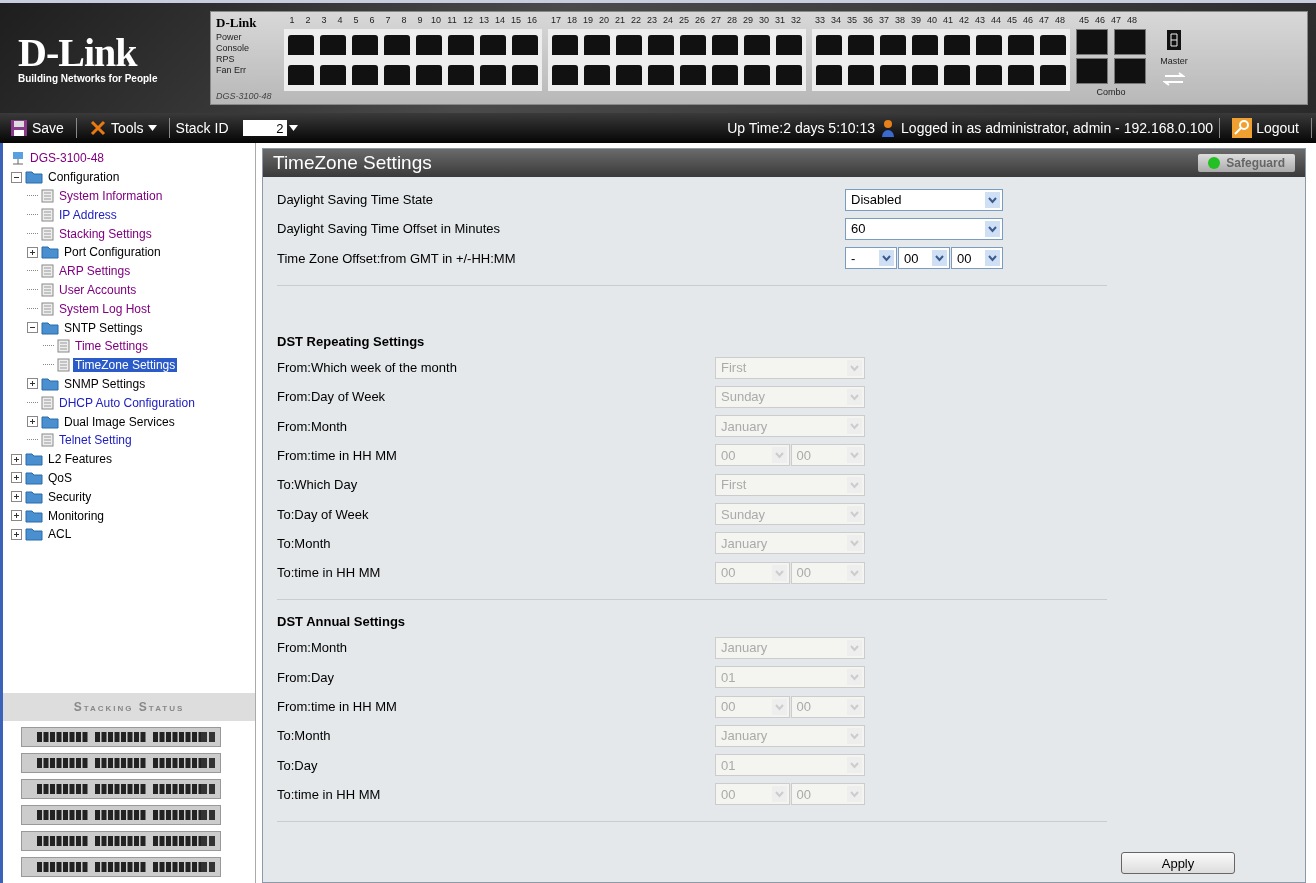 Image resolution: width=1316 pixels, height=883 pixels. What do you see at coordinates (556, 20) in the screenshot?
I see `port-number: 17` at bounding box center [556, 20].